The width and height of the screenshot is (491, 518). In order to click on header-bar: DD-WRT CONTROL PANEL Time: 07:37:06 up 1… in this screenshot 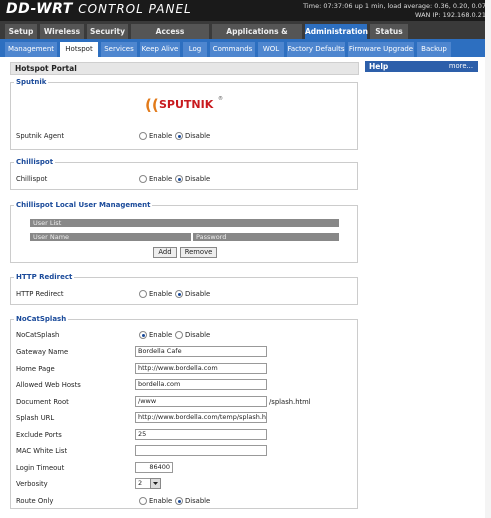, I will do `click(245, 10)`.